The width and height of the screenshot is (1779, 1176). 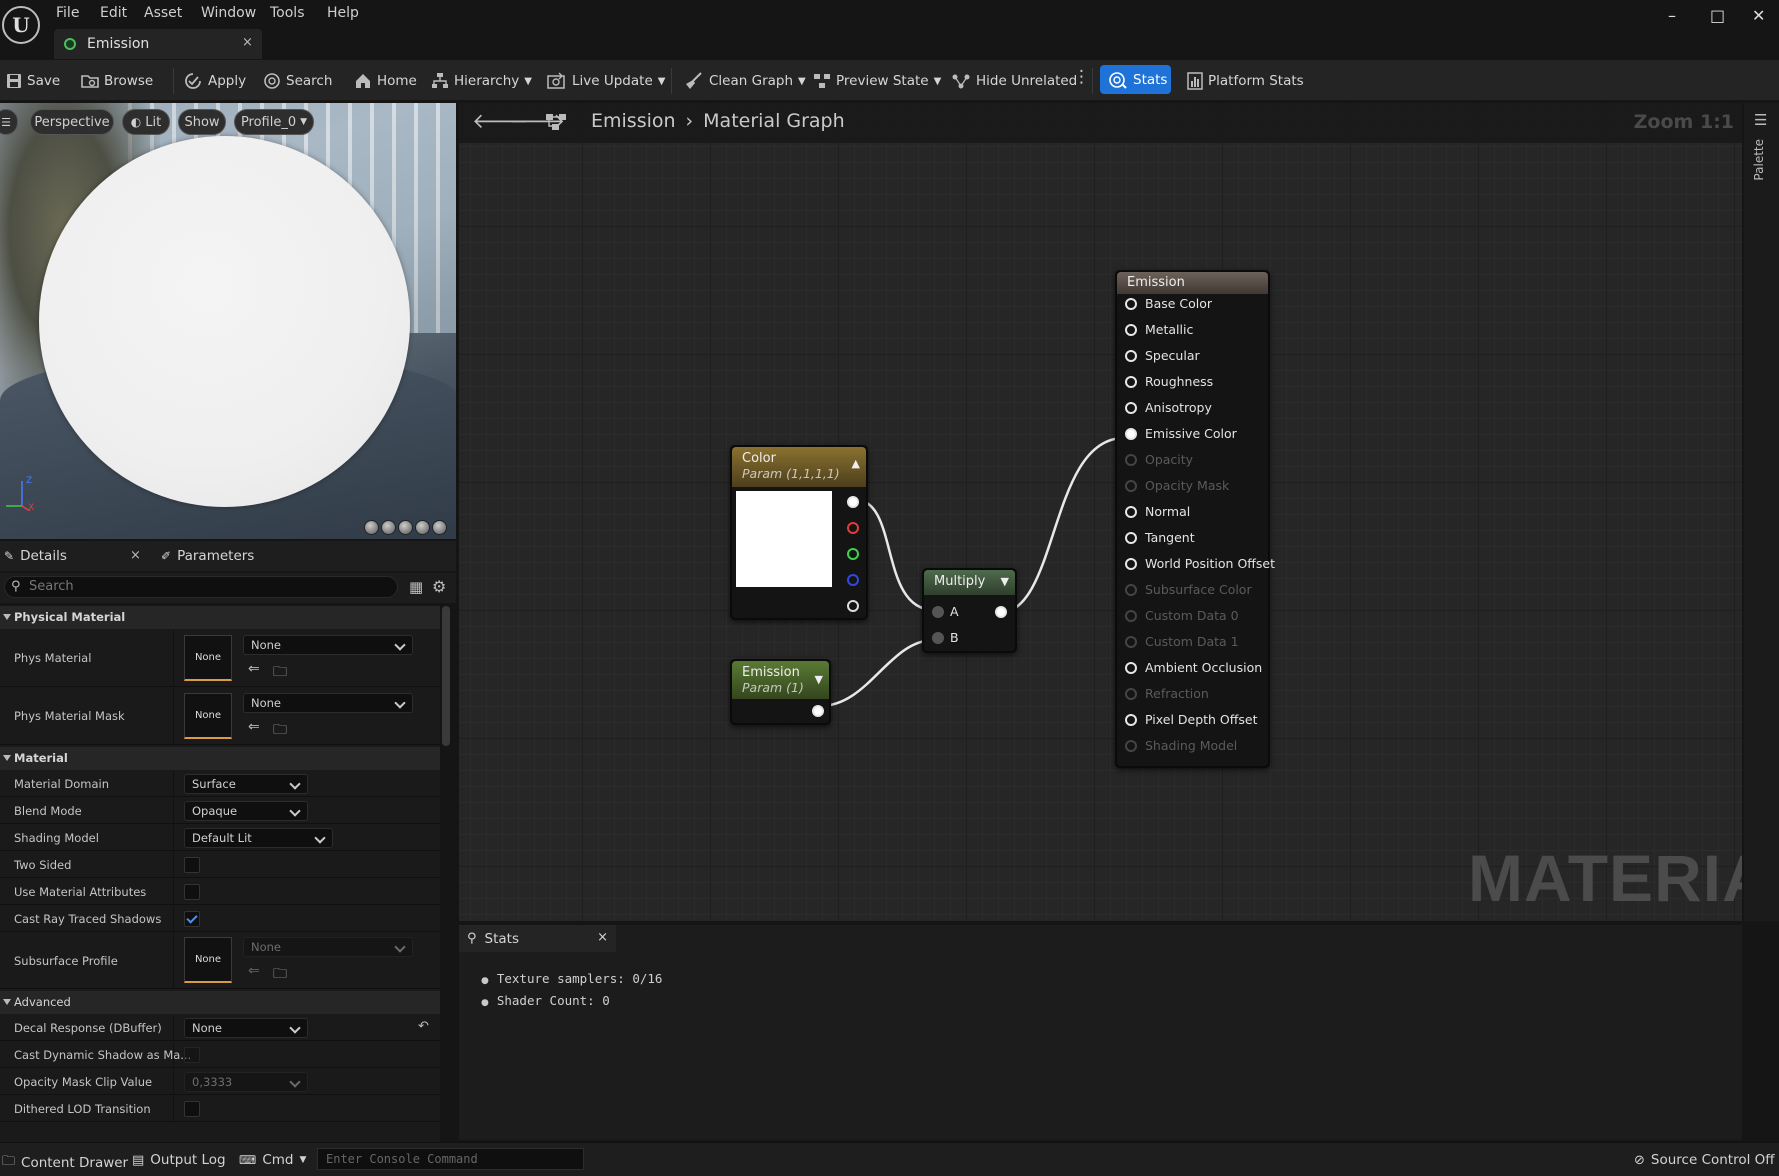 I want to click on close-window-button: ✕, so click(x=1758, y=15).